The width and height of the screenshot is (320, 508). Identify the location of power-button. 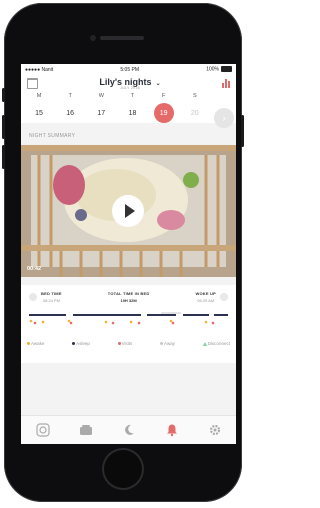
(242, 131).